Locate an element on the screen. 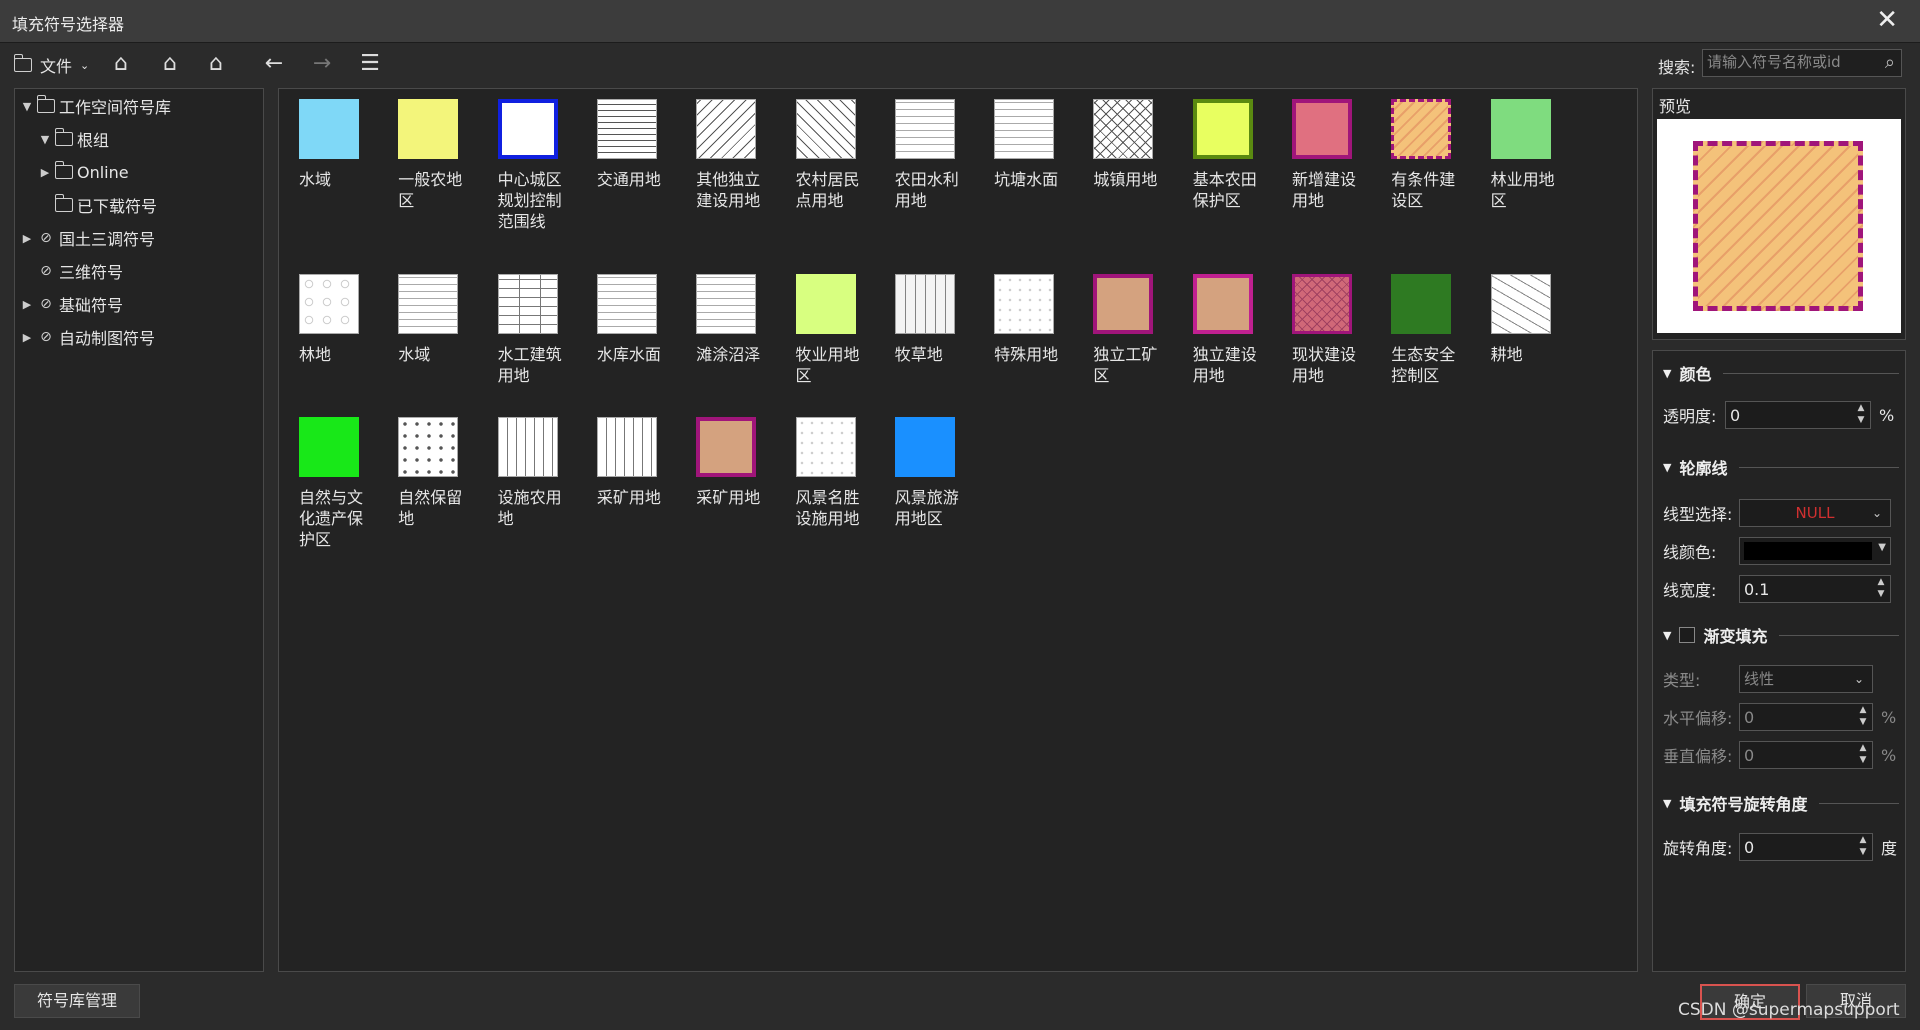 This screenshot has width=1920, height=1030. symbol-item: 农村居民点用地 is located at coordinates (821, 155).